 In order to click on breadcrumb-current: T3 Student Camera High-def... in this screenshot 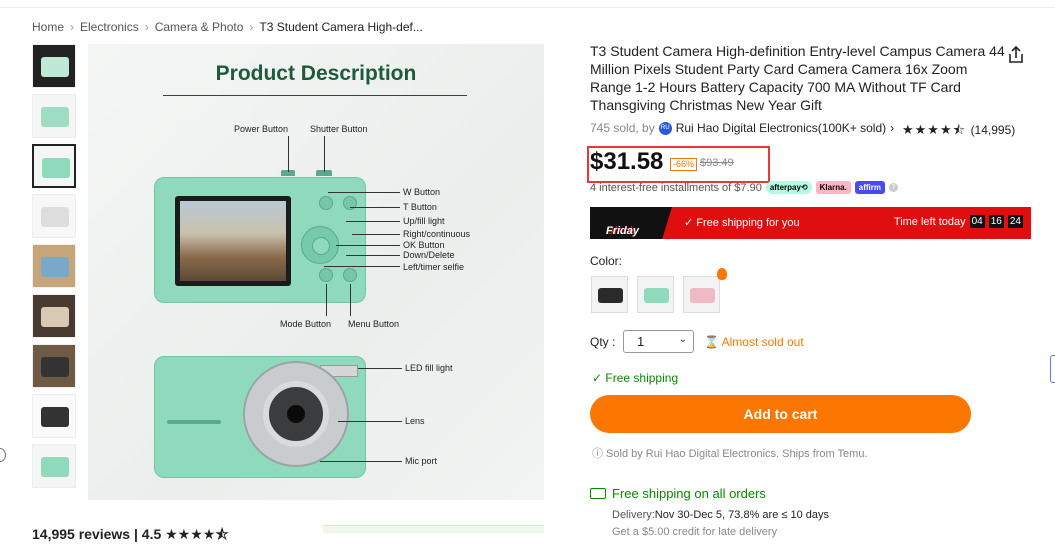, I will do `click(341, 27)`.